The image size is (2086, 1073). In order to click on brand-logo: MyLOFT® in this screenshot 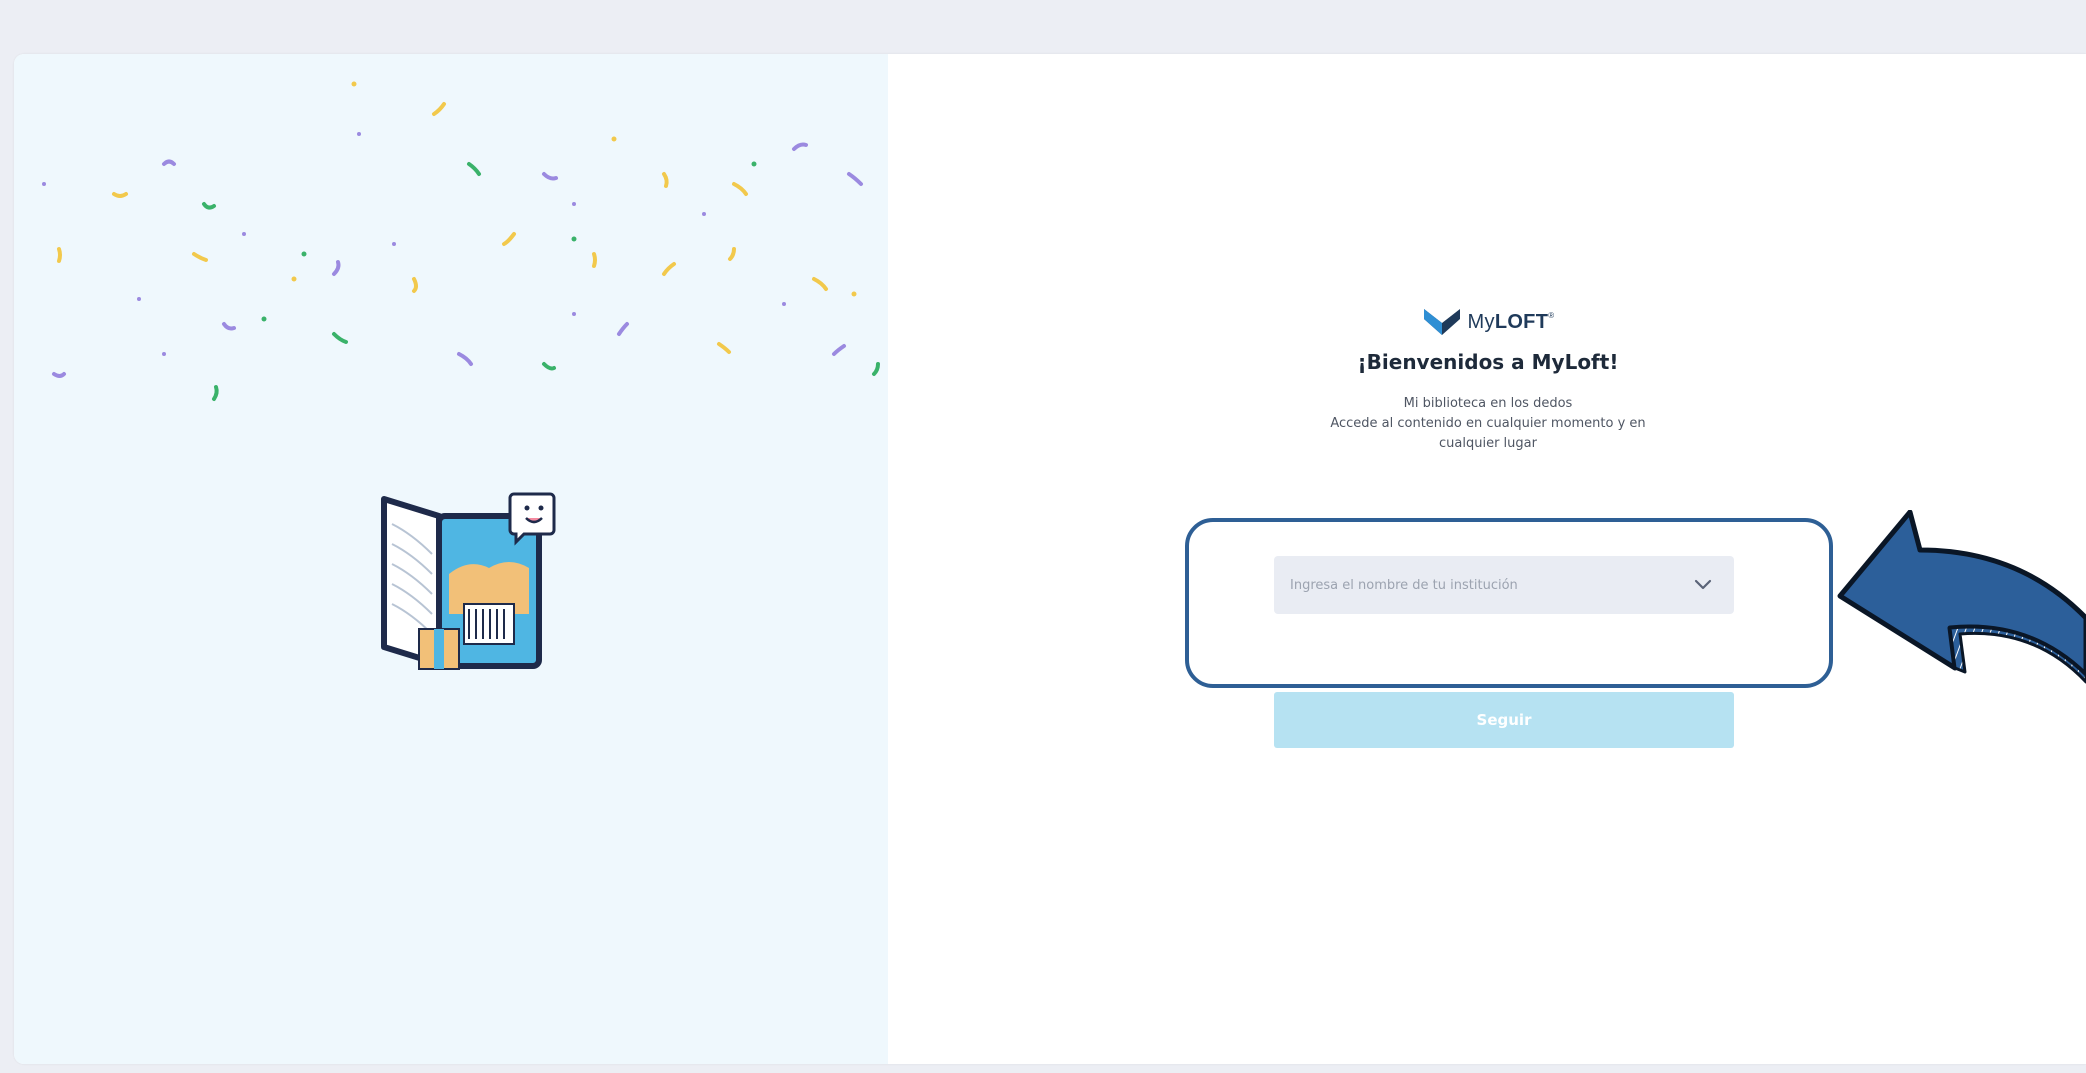, I will do `click(1488, 322)`.